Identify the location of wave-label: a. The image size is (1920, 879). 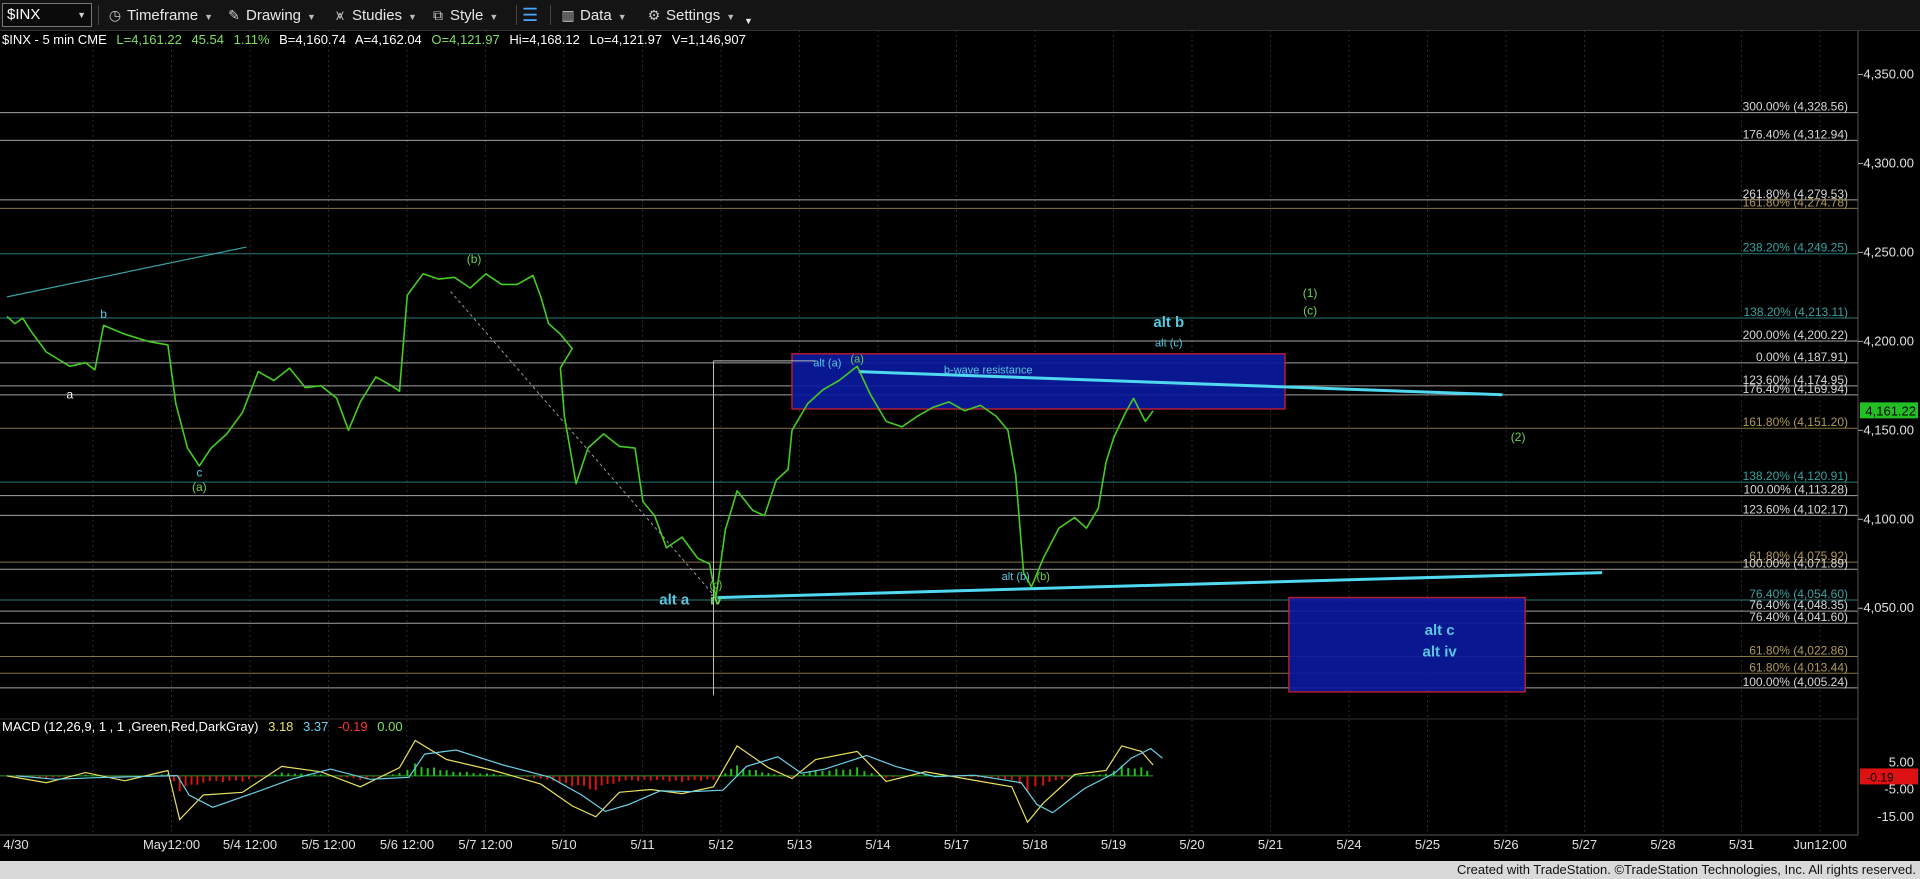
(69, 394).